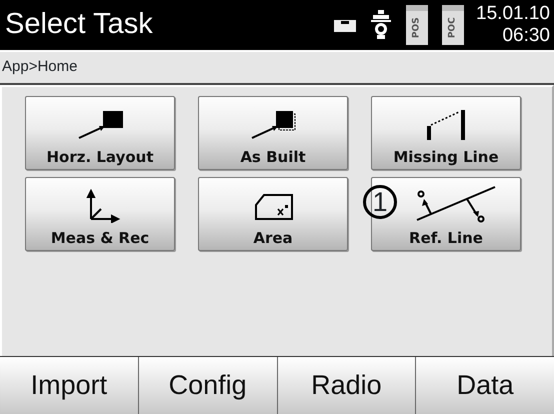 This screenshot has width=554, height=414. Describe the element at coordinates (208, 385) in the screenshot. I see `softkey-button: Config` at that location.